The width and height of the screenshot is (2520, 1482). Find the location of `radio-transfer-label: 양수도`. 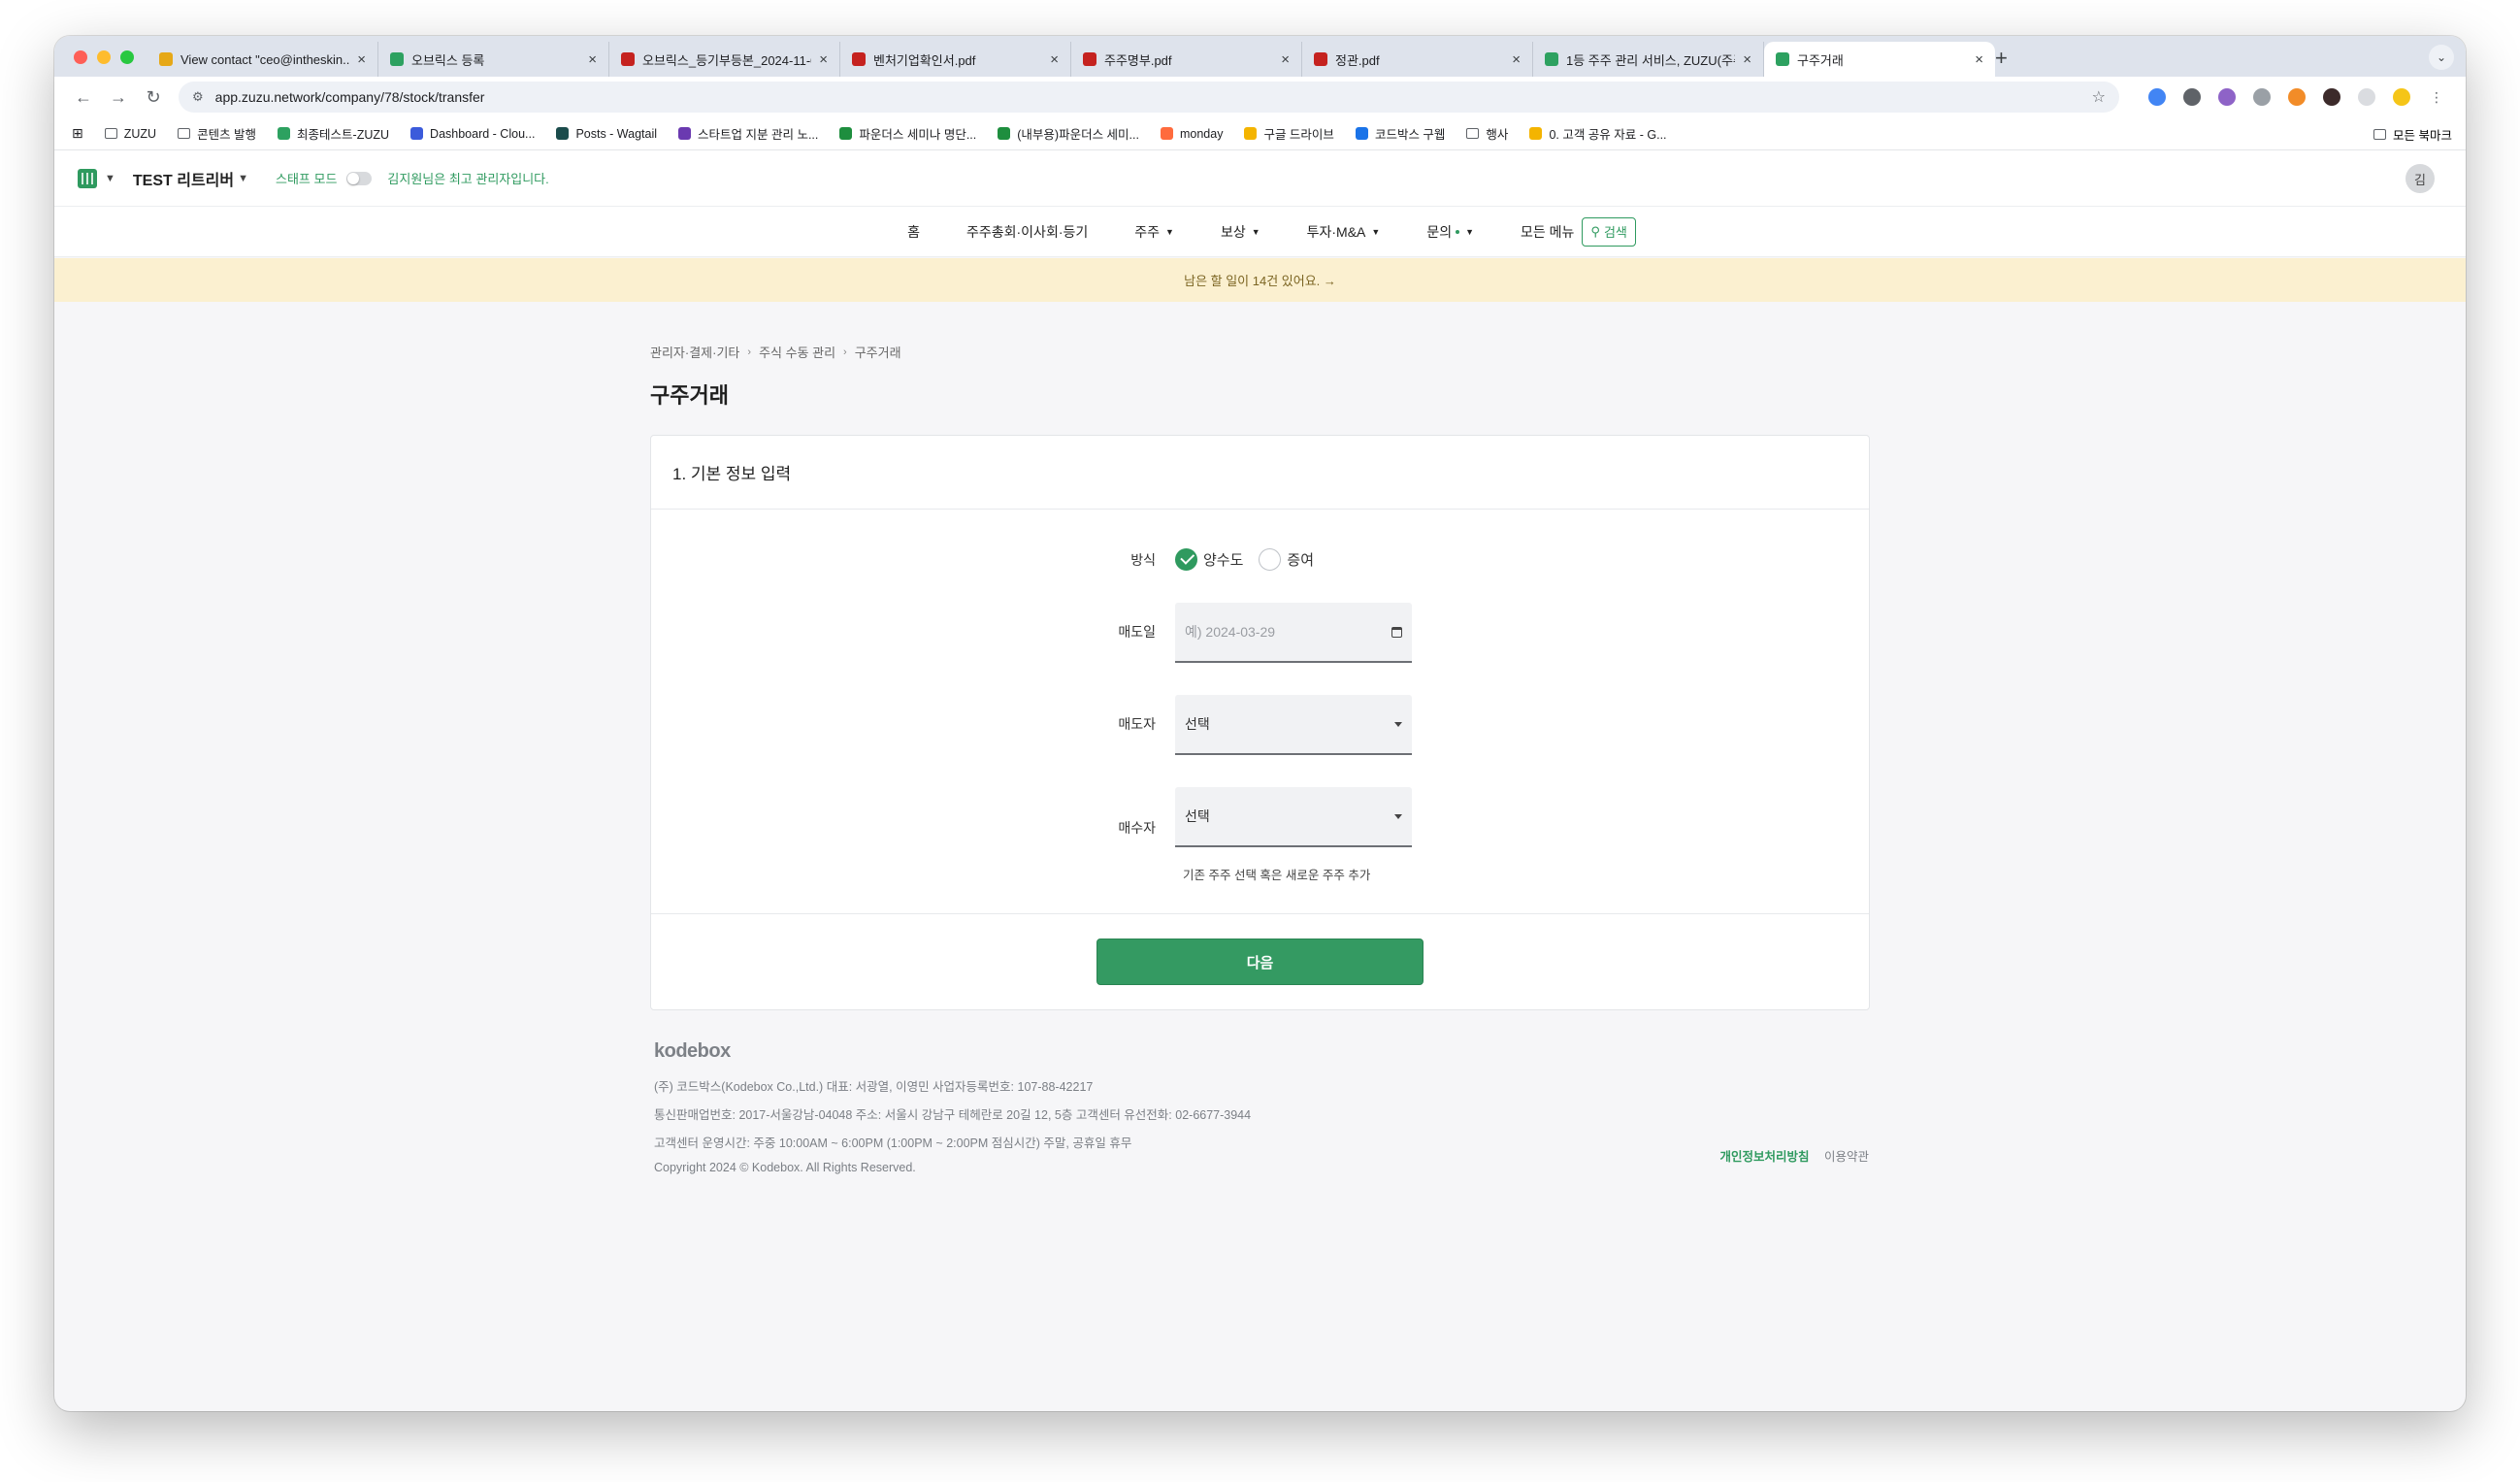

radio-transfer-label: 양수도 is located at coordinates (1223, 560).